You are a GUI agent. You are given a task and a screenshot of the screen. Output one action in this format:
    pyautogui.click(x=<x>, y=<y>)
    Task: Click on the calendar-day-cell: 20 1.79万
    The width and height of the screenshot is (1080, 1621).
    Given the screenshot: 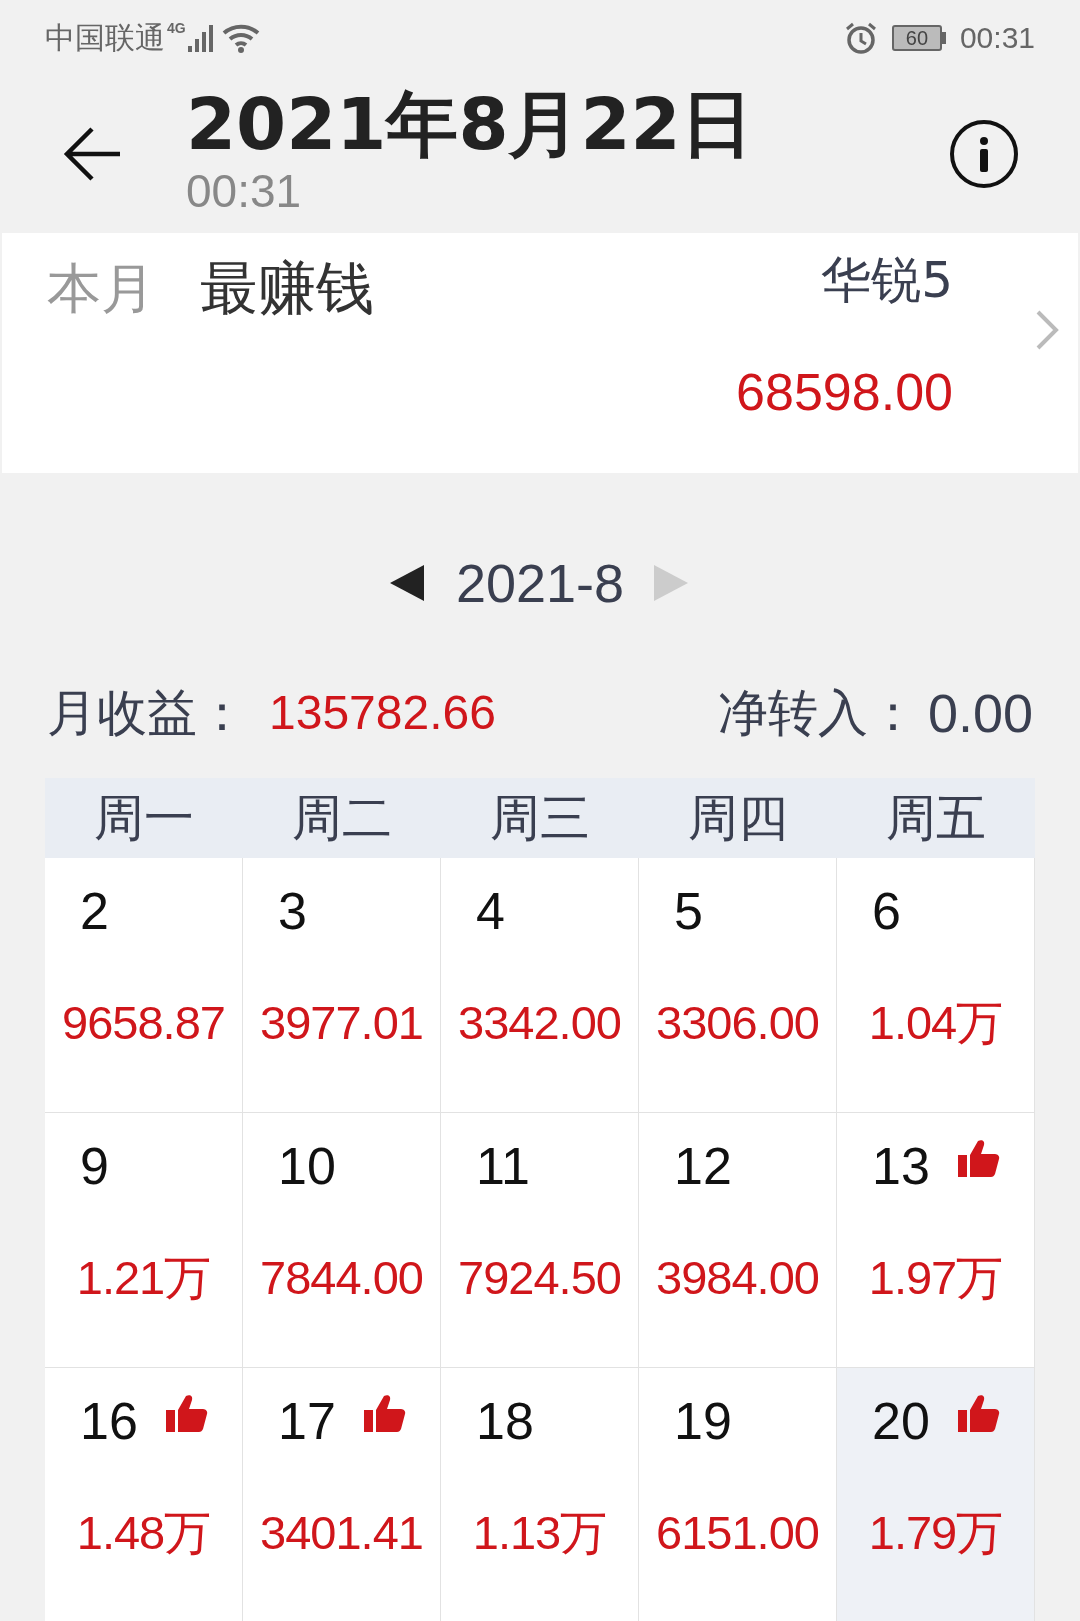 What is the action you would take?
    pyautogui.click(x=936, y=1494)
    